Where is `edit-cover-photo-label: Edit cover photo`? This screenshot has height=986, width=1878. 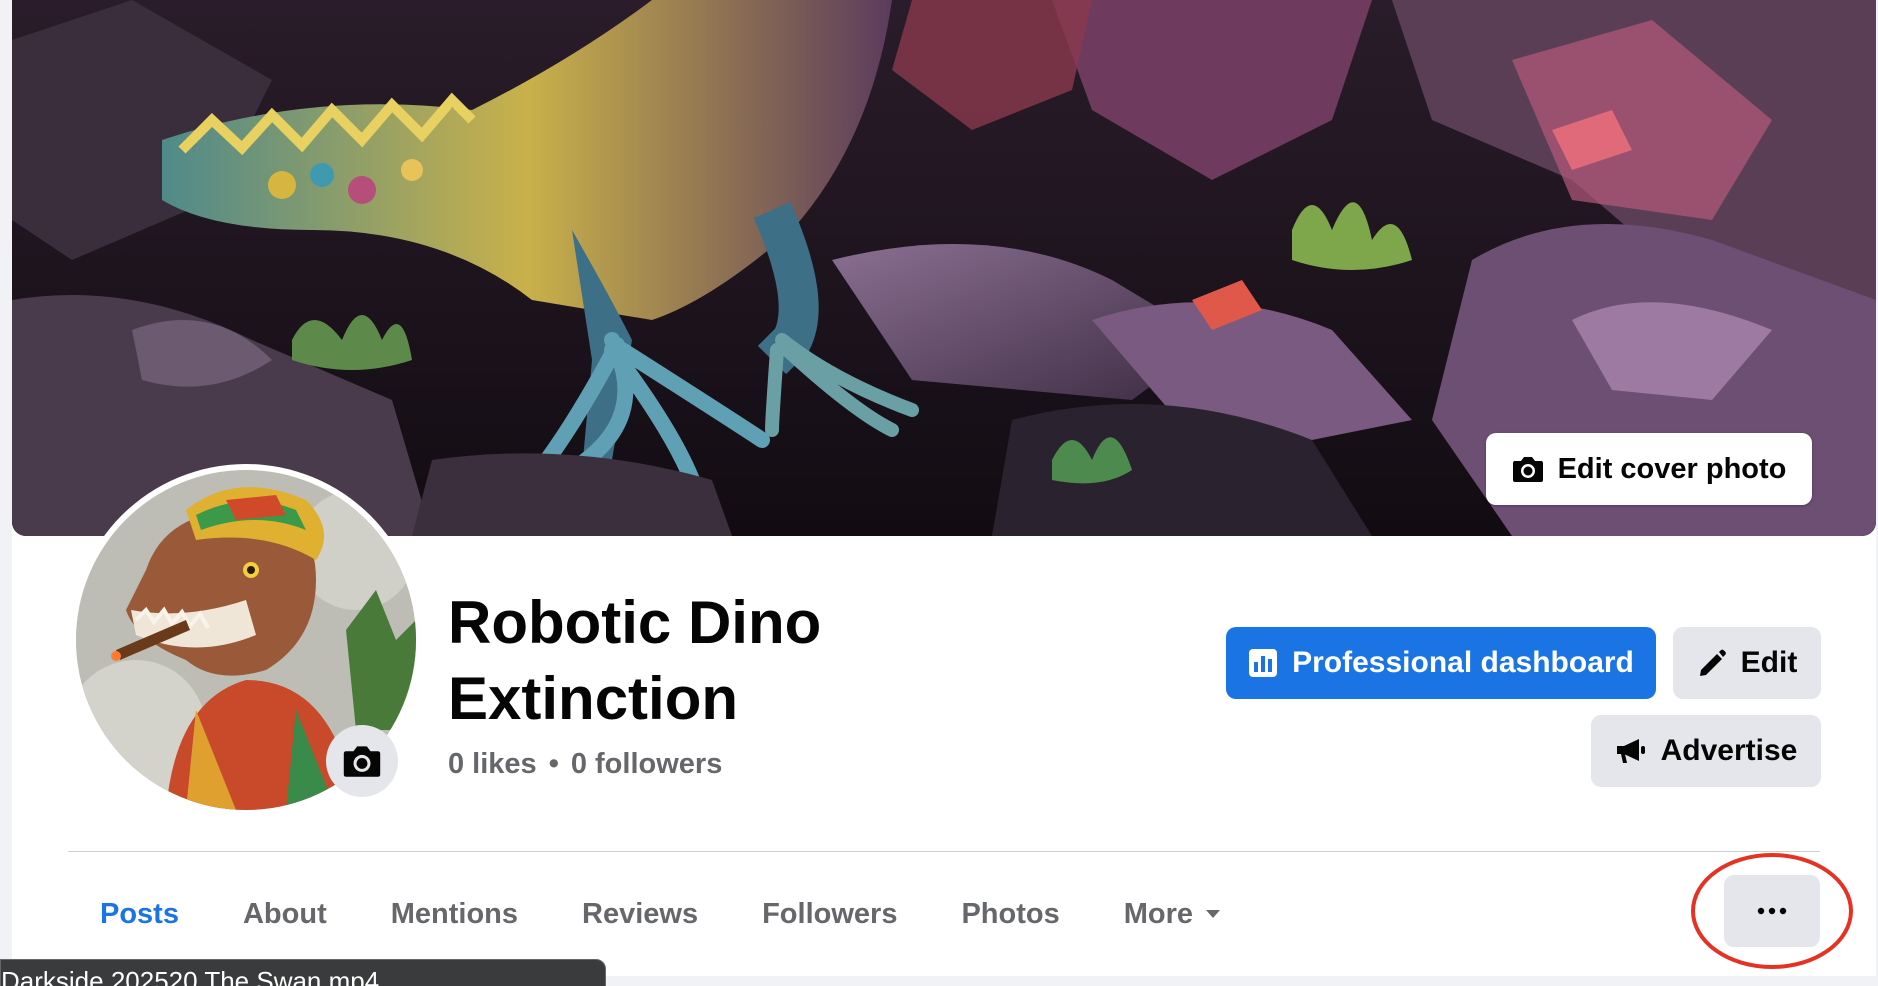 edit-cover-photo-label: Edit cover photo is located at coordinates (1672, 468).